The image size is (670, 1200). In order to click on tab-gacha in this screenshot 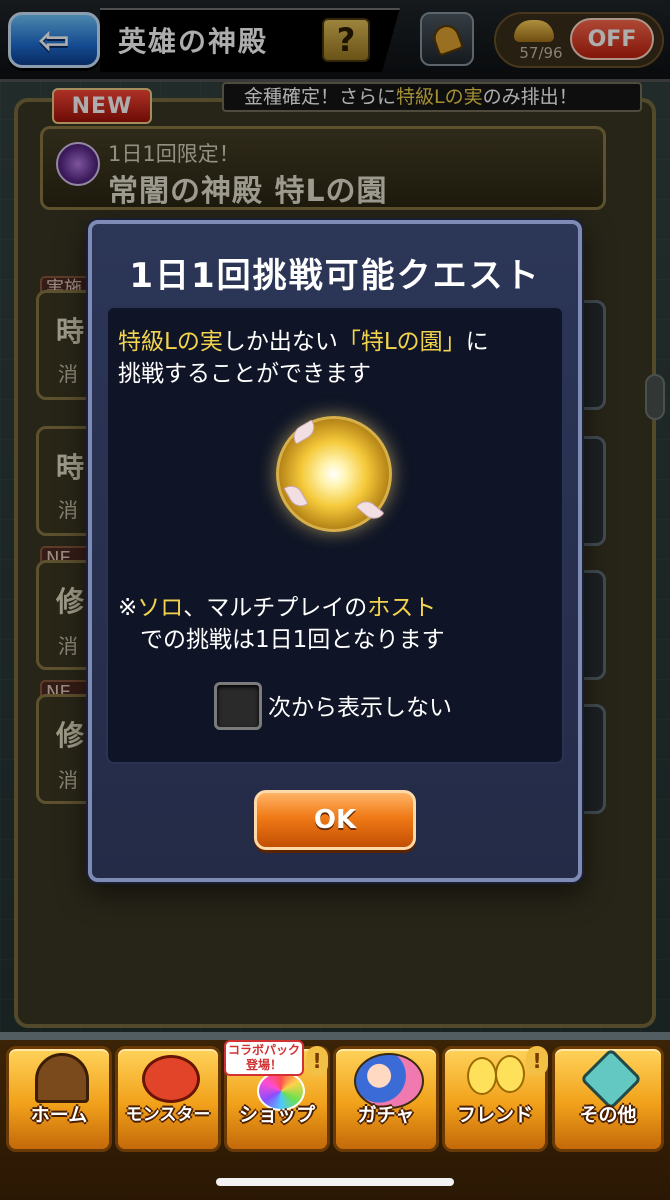, I will do `click(386, 1099)`.